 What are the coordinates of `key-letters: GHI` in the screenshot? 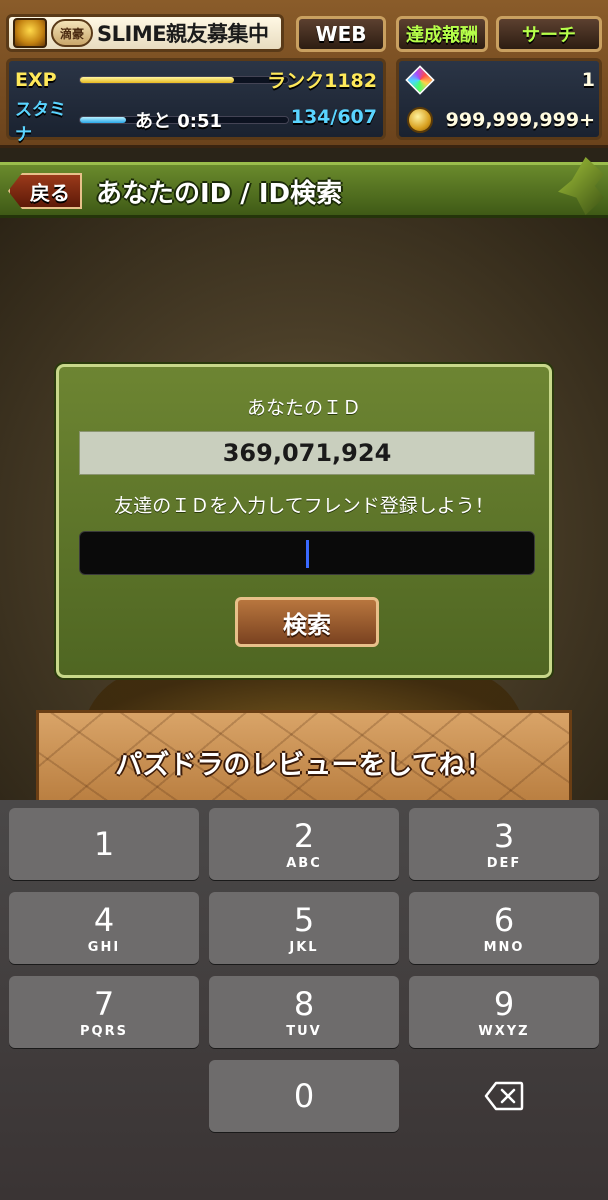 It's located at (104, 947).